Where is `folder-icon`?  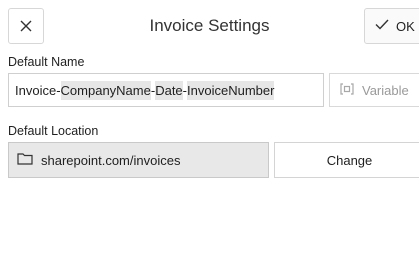 folder-icon is located at coordinates (25, 160).